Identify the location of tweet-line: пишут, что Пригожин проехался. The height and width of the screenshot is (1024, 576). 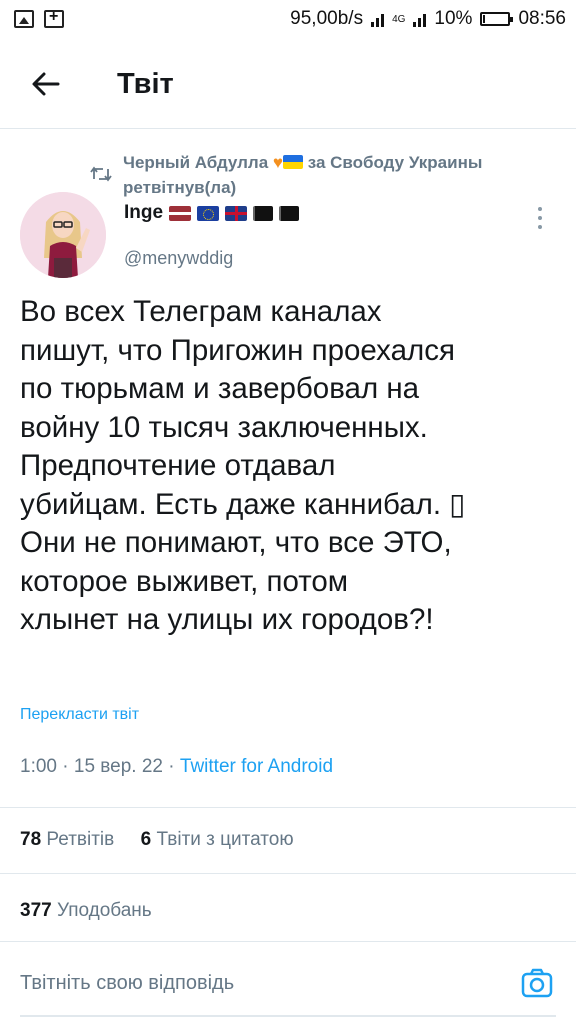
(237, 350).